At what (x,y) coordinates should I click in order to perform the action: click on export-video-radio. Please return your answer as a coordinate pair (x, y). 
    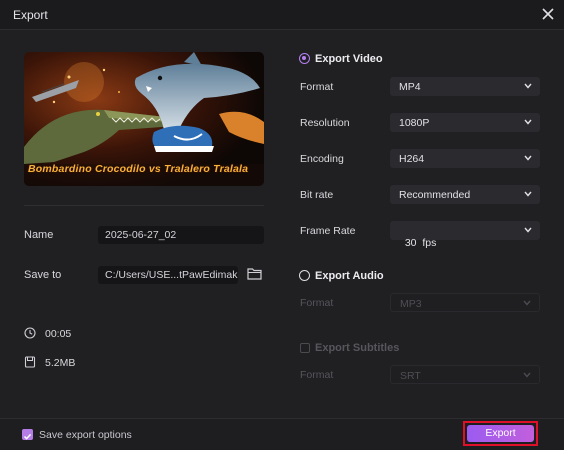
    Looking at the image, I should click on (304, 58).